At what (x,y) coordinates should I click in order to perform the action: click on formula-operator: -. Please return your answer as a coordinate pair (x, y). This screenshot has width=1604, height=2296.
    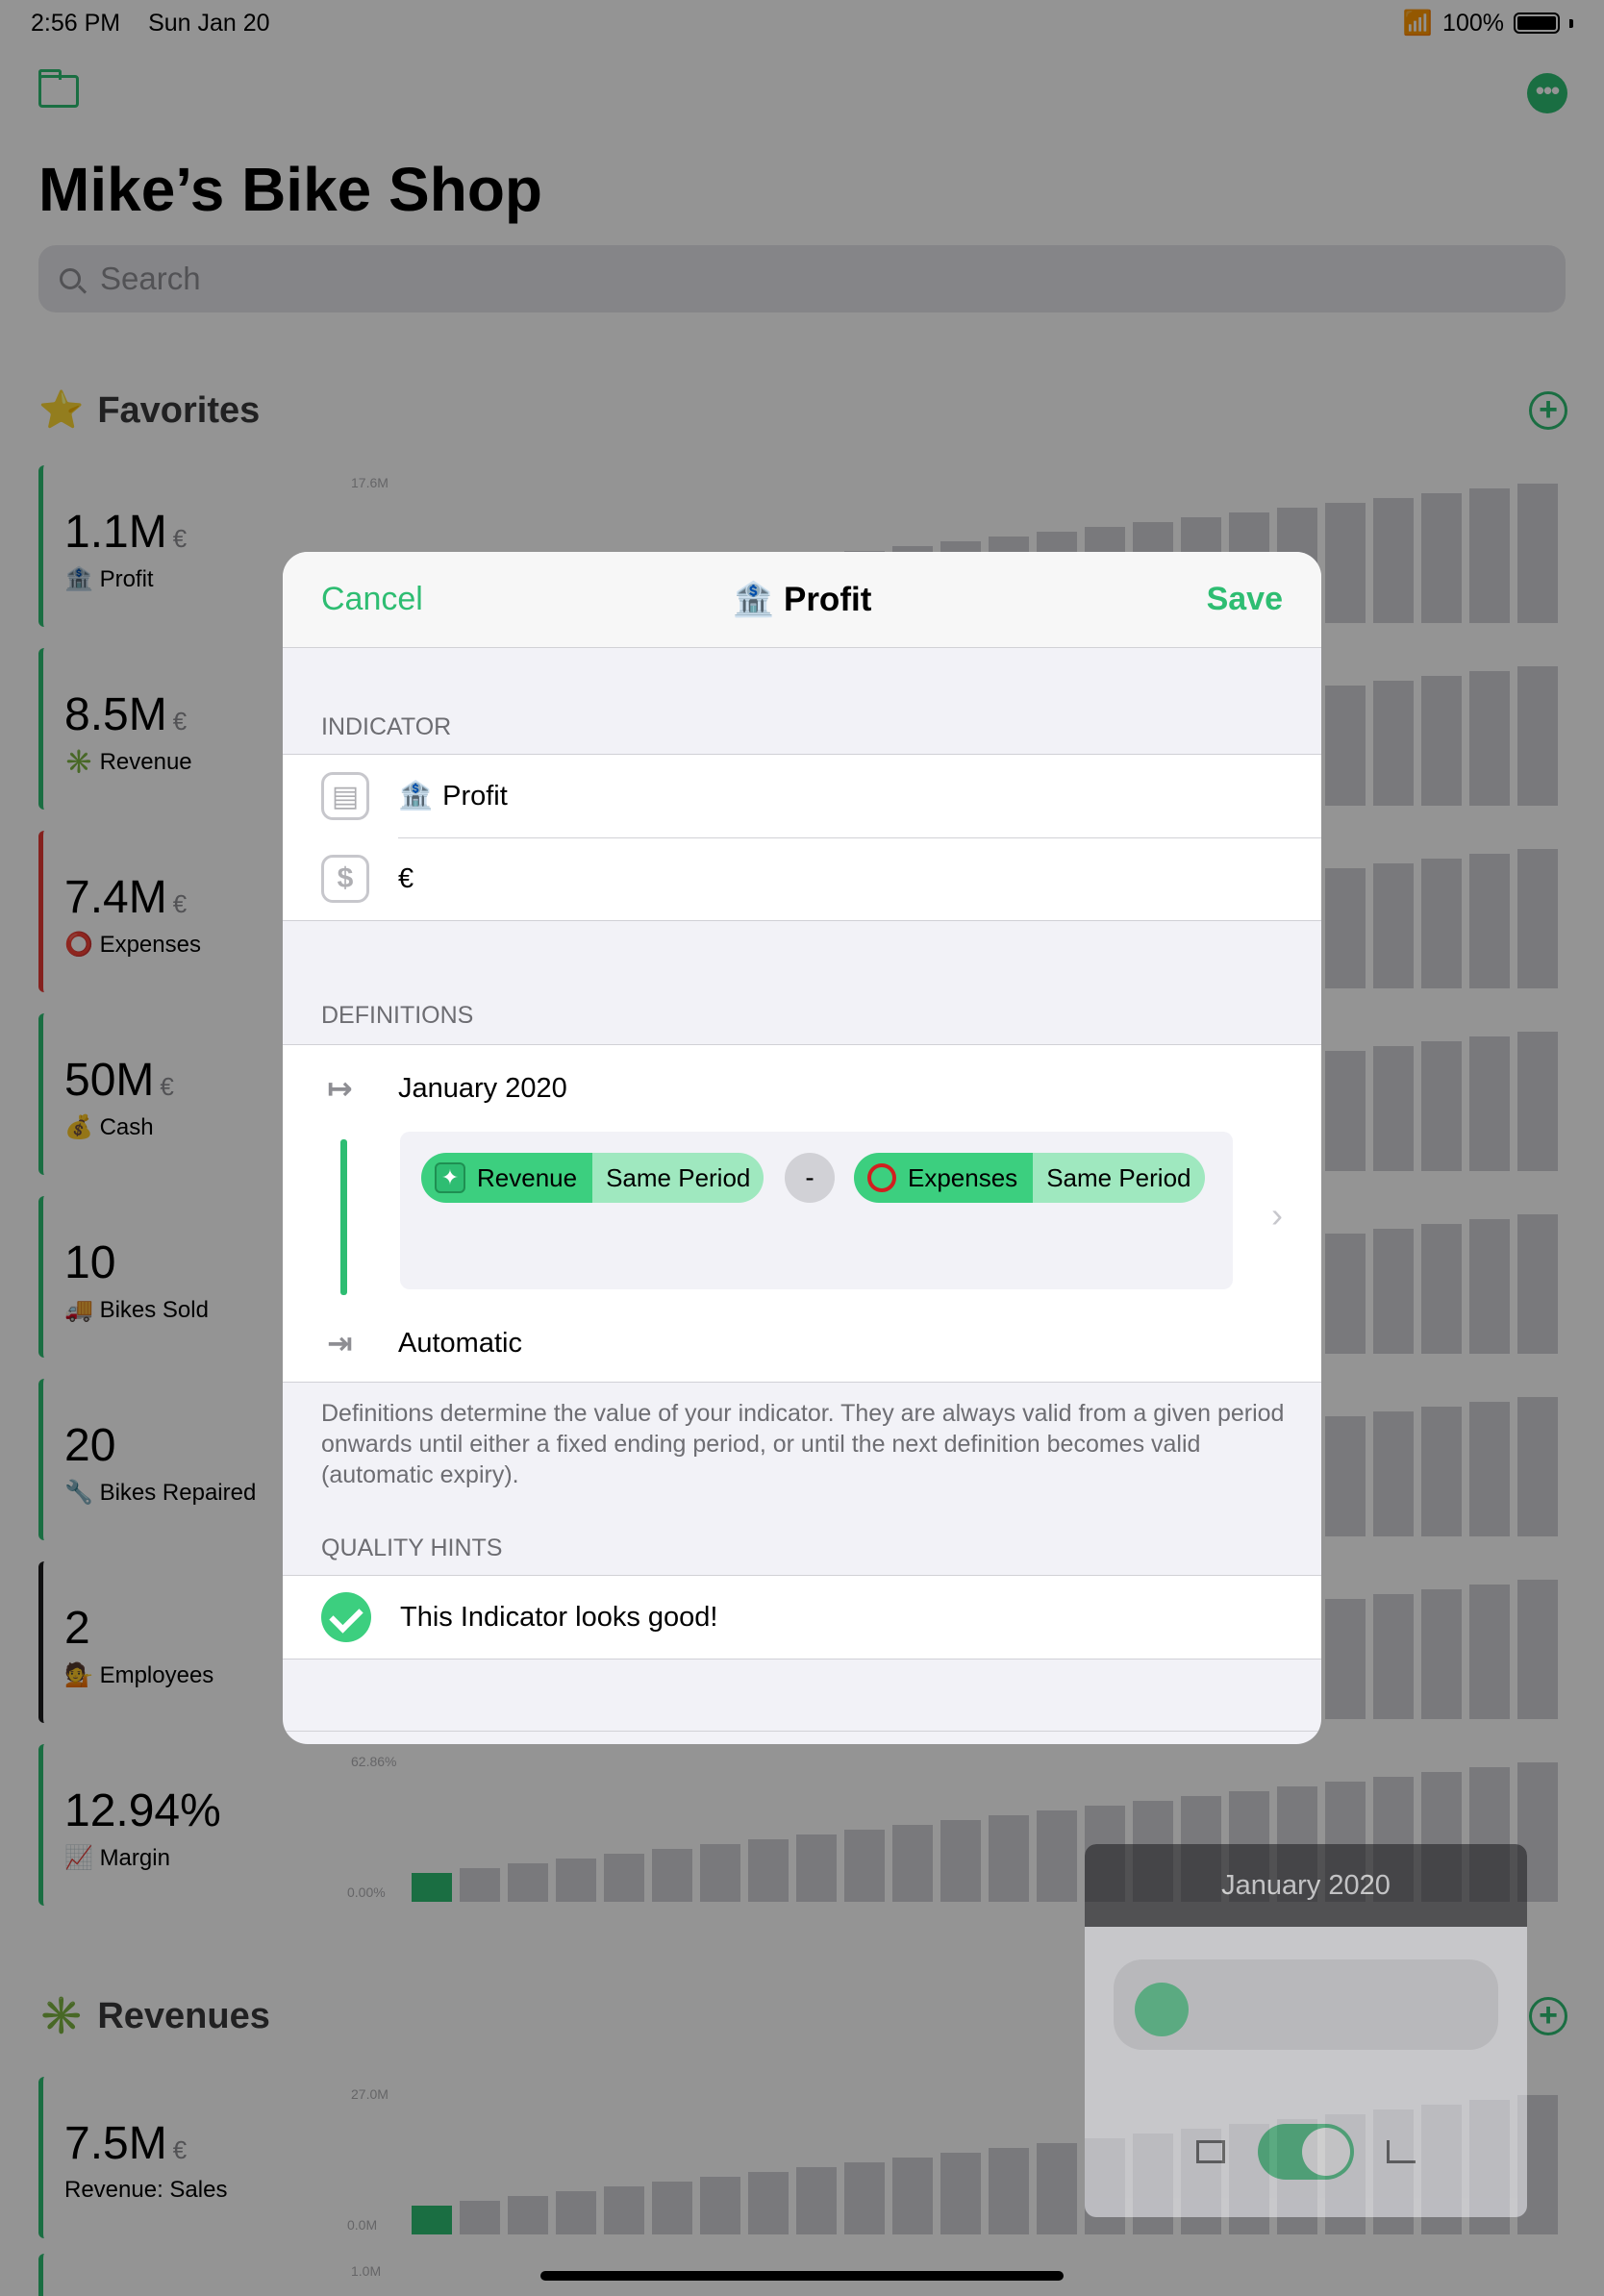
    Looking at the image, I should click on (810, 1178).